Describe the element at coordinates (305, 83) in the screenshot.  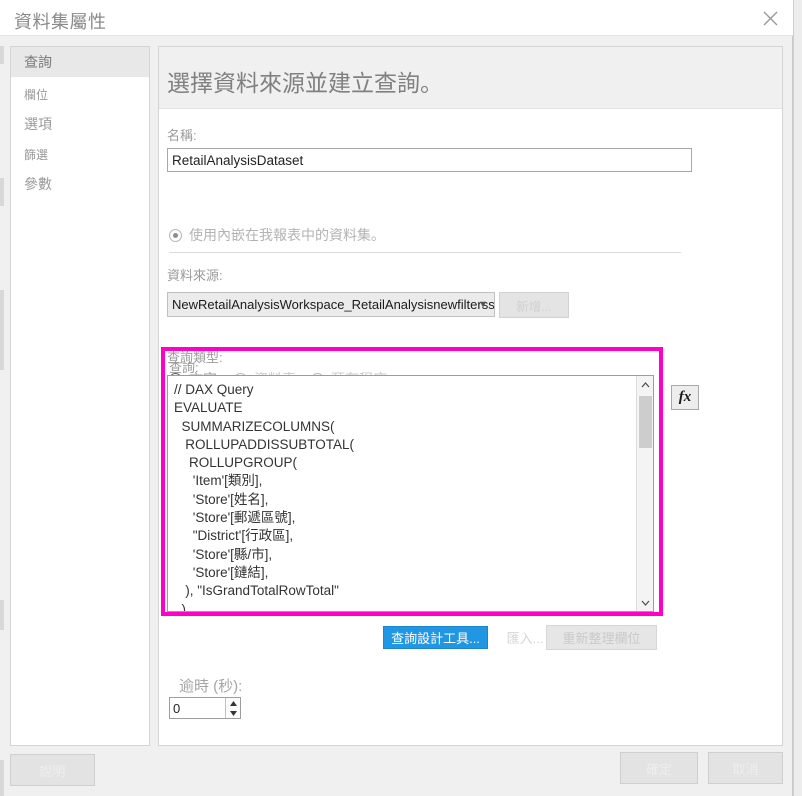
I see `page-title: 選擇資料來源並建立查詢。` at that location.